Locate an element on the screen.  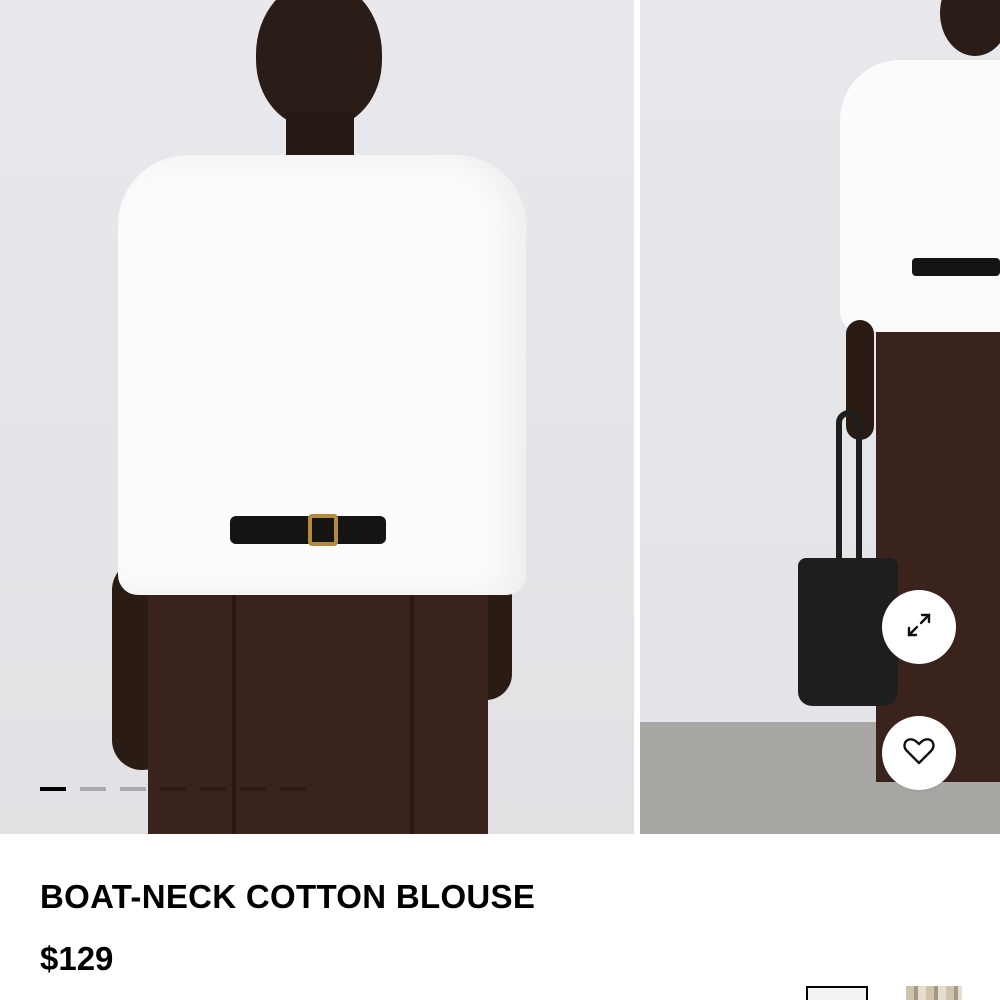
heart-icon is located at coordinates (919, 753).